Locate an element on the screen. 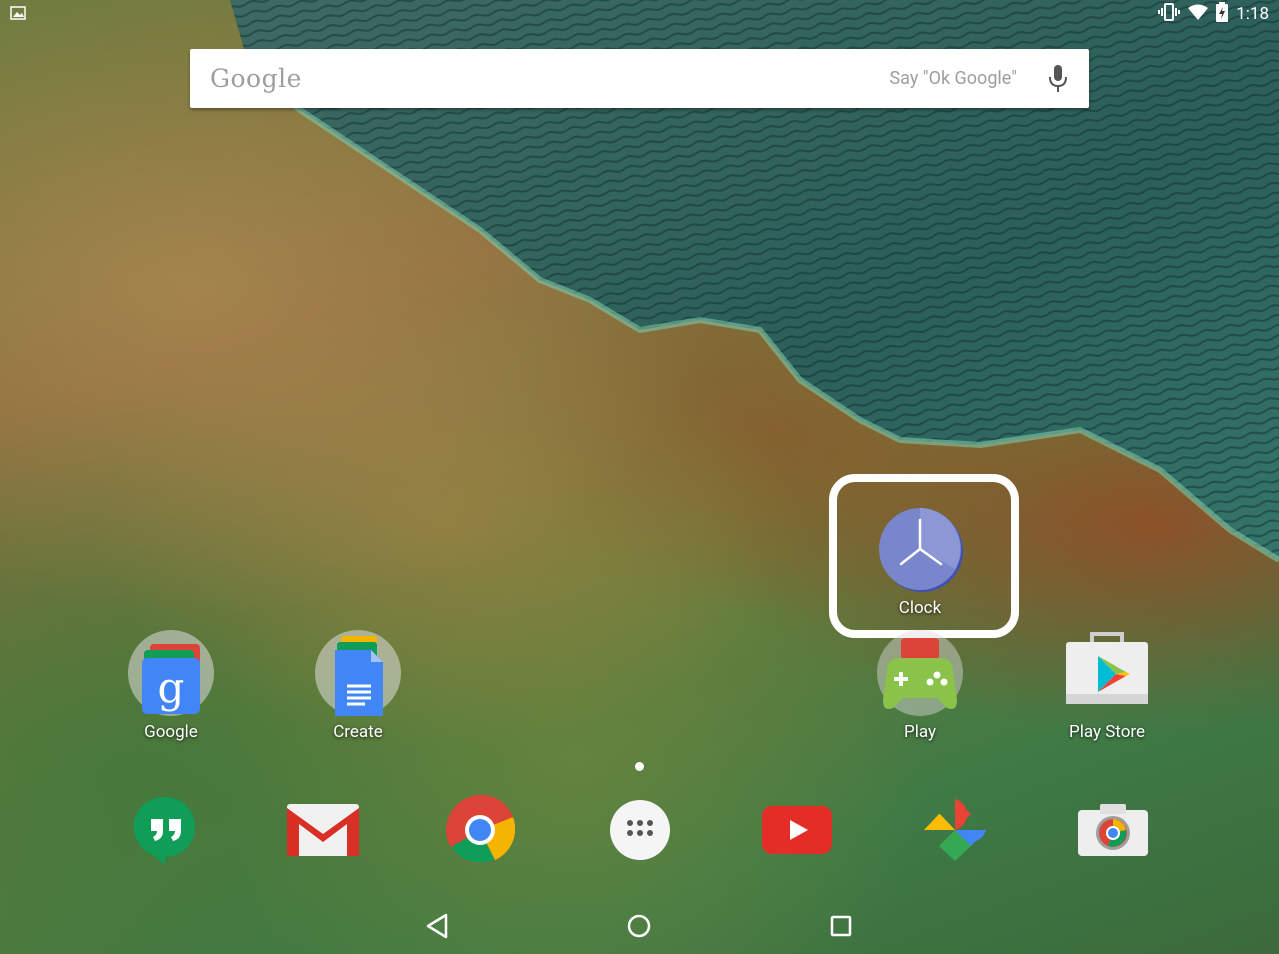 The height and width of the screenshot is (954, 1279). battery-charging-icon is located at coordinates (1222, 14).